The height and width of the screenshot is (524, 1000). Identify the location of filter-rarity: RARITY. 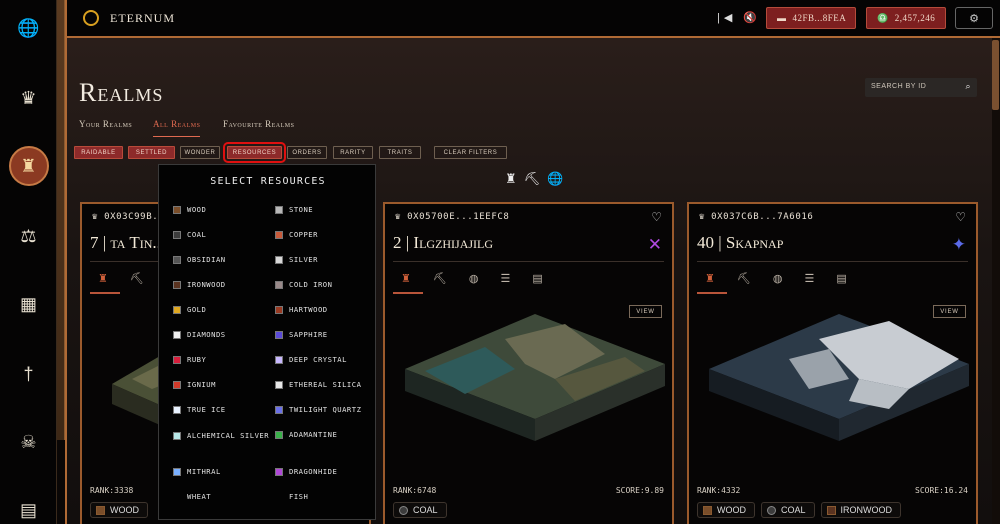
(353, 152).